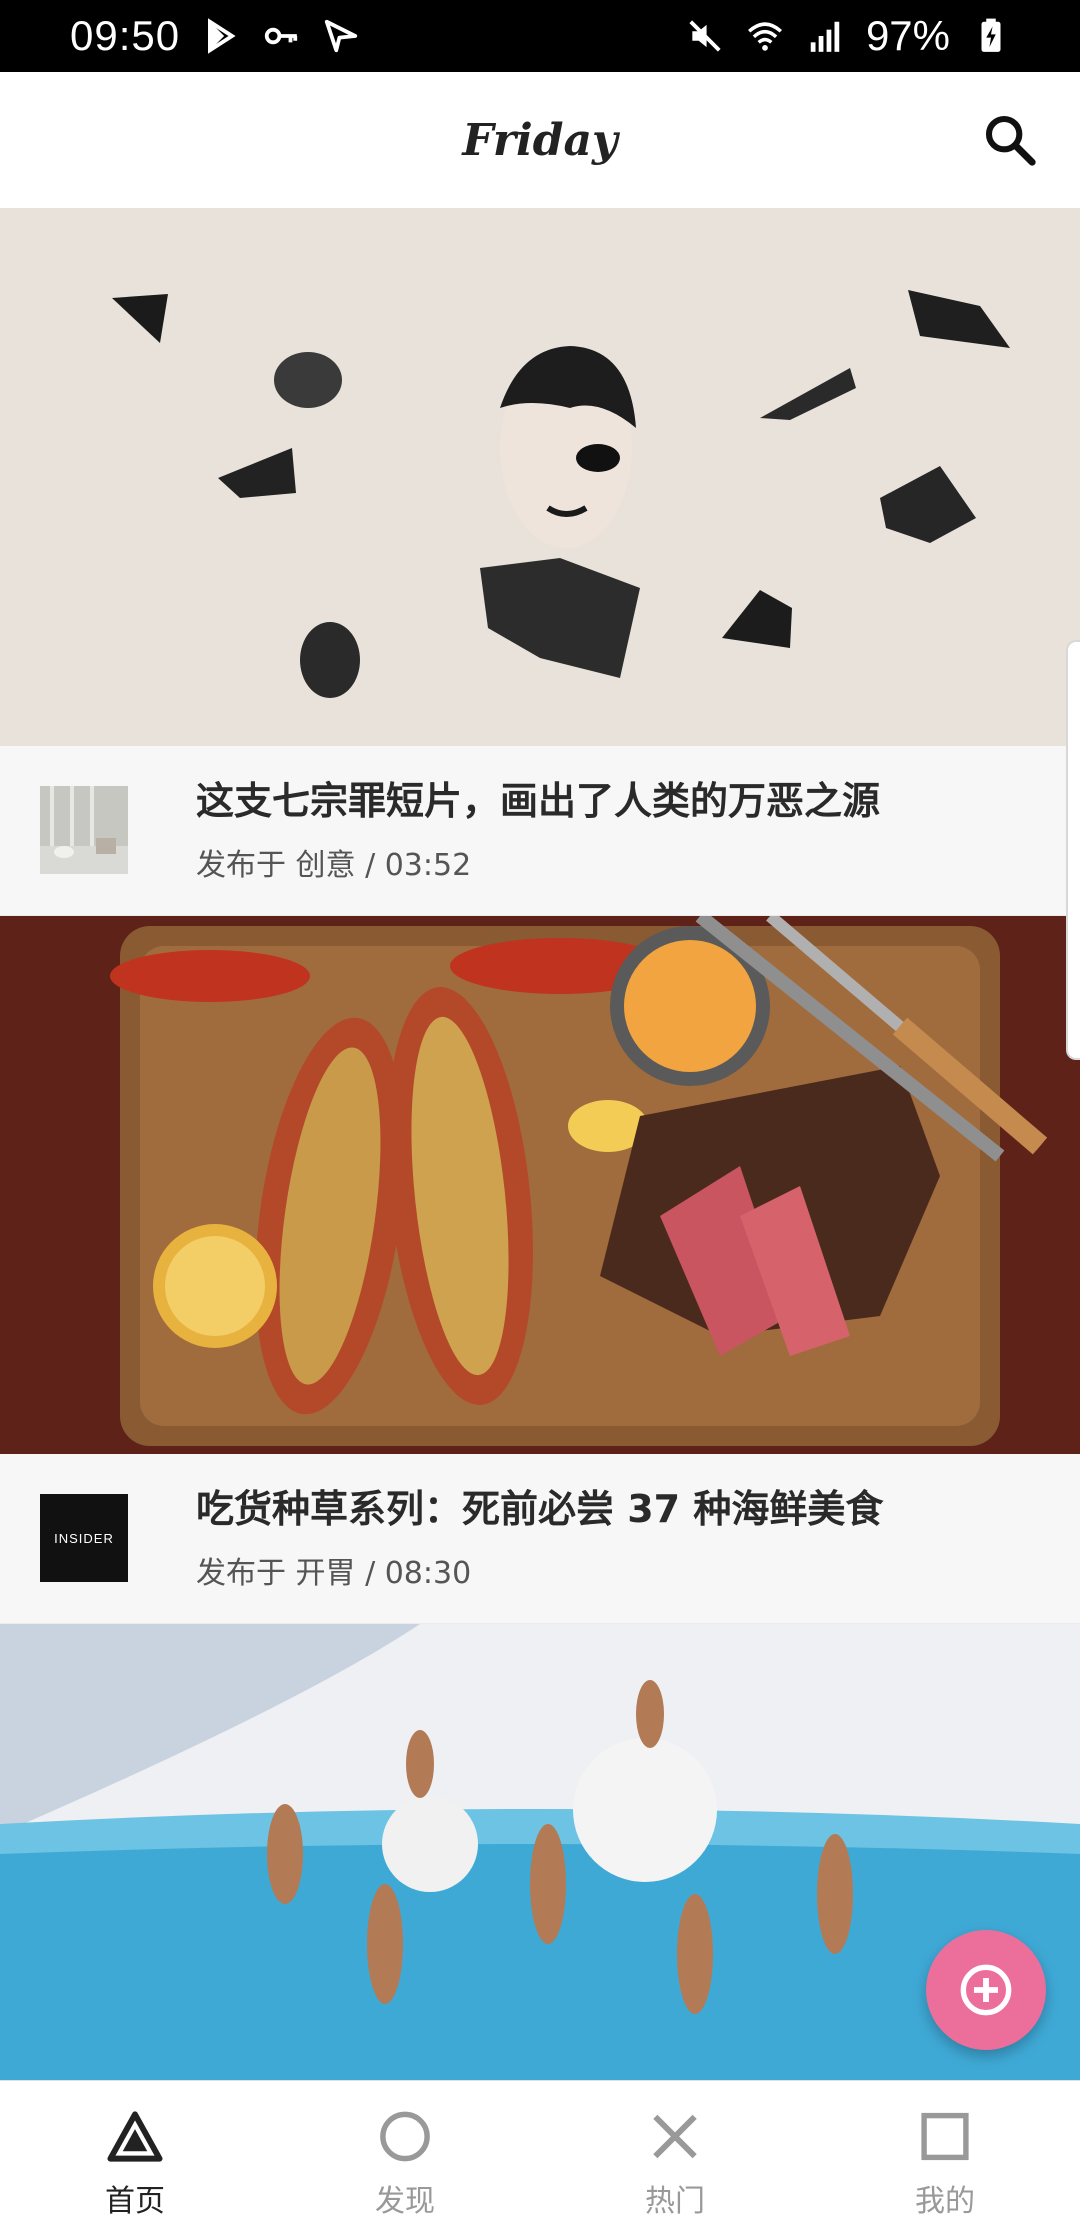 The height and width of the screenshot is (2220, 1080). I want to click on cross-icon, so click(675, 2136).